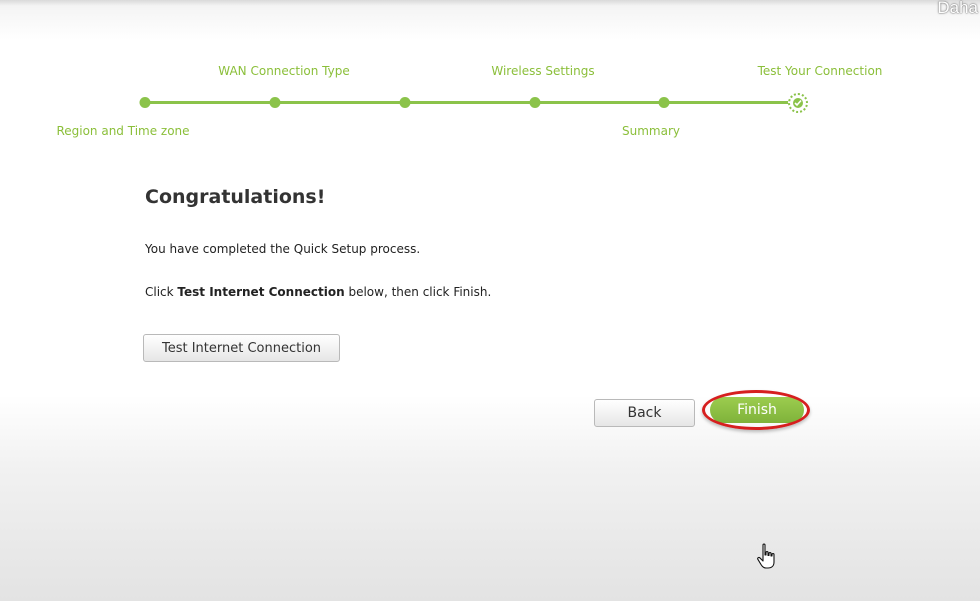  What do you see at coordinates (275, 102) in the screenshot?
I see `step-dot-wan` at bounding box center [275, 102].